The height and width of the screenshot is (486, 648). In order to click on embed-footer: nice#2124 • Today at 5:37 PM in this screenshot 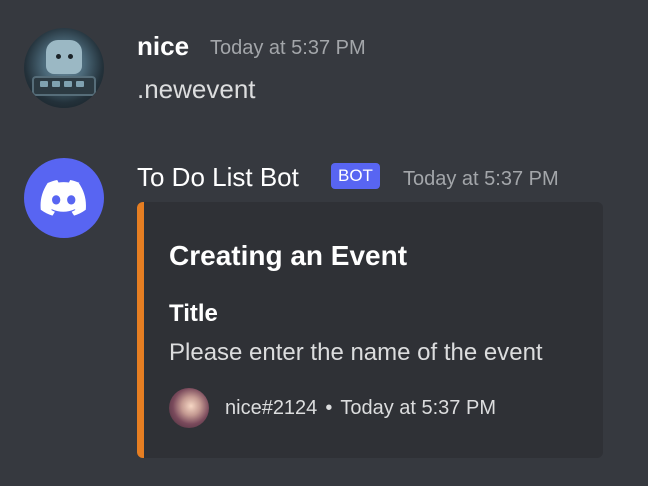, I will do `click(332, 408)`.